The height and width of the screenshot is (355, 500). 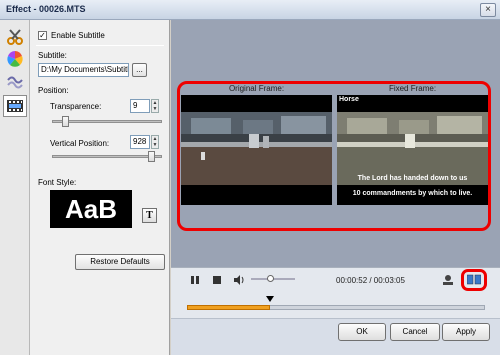 I want to click on watermark-icon, so click(x=15, y=82).